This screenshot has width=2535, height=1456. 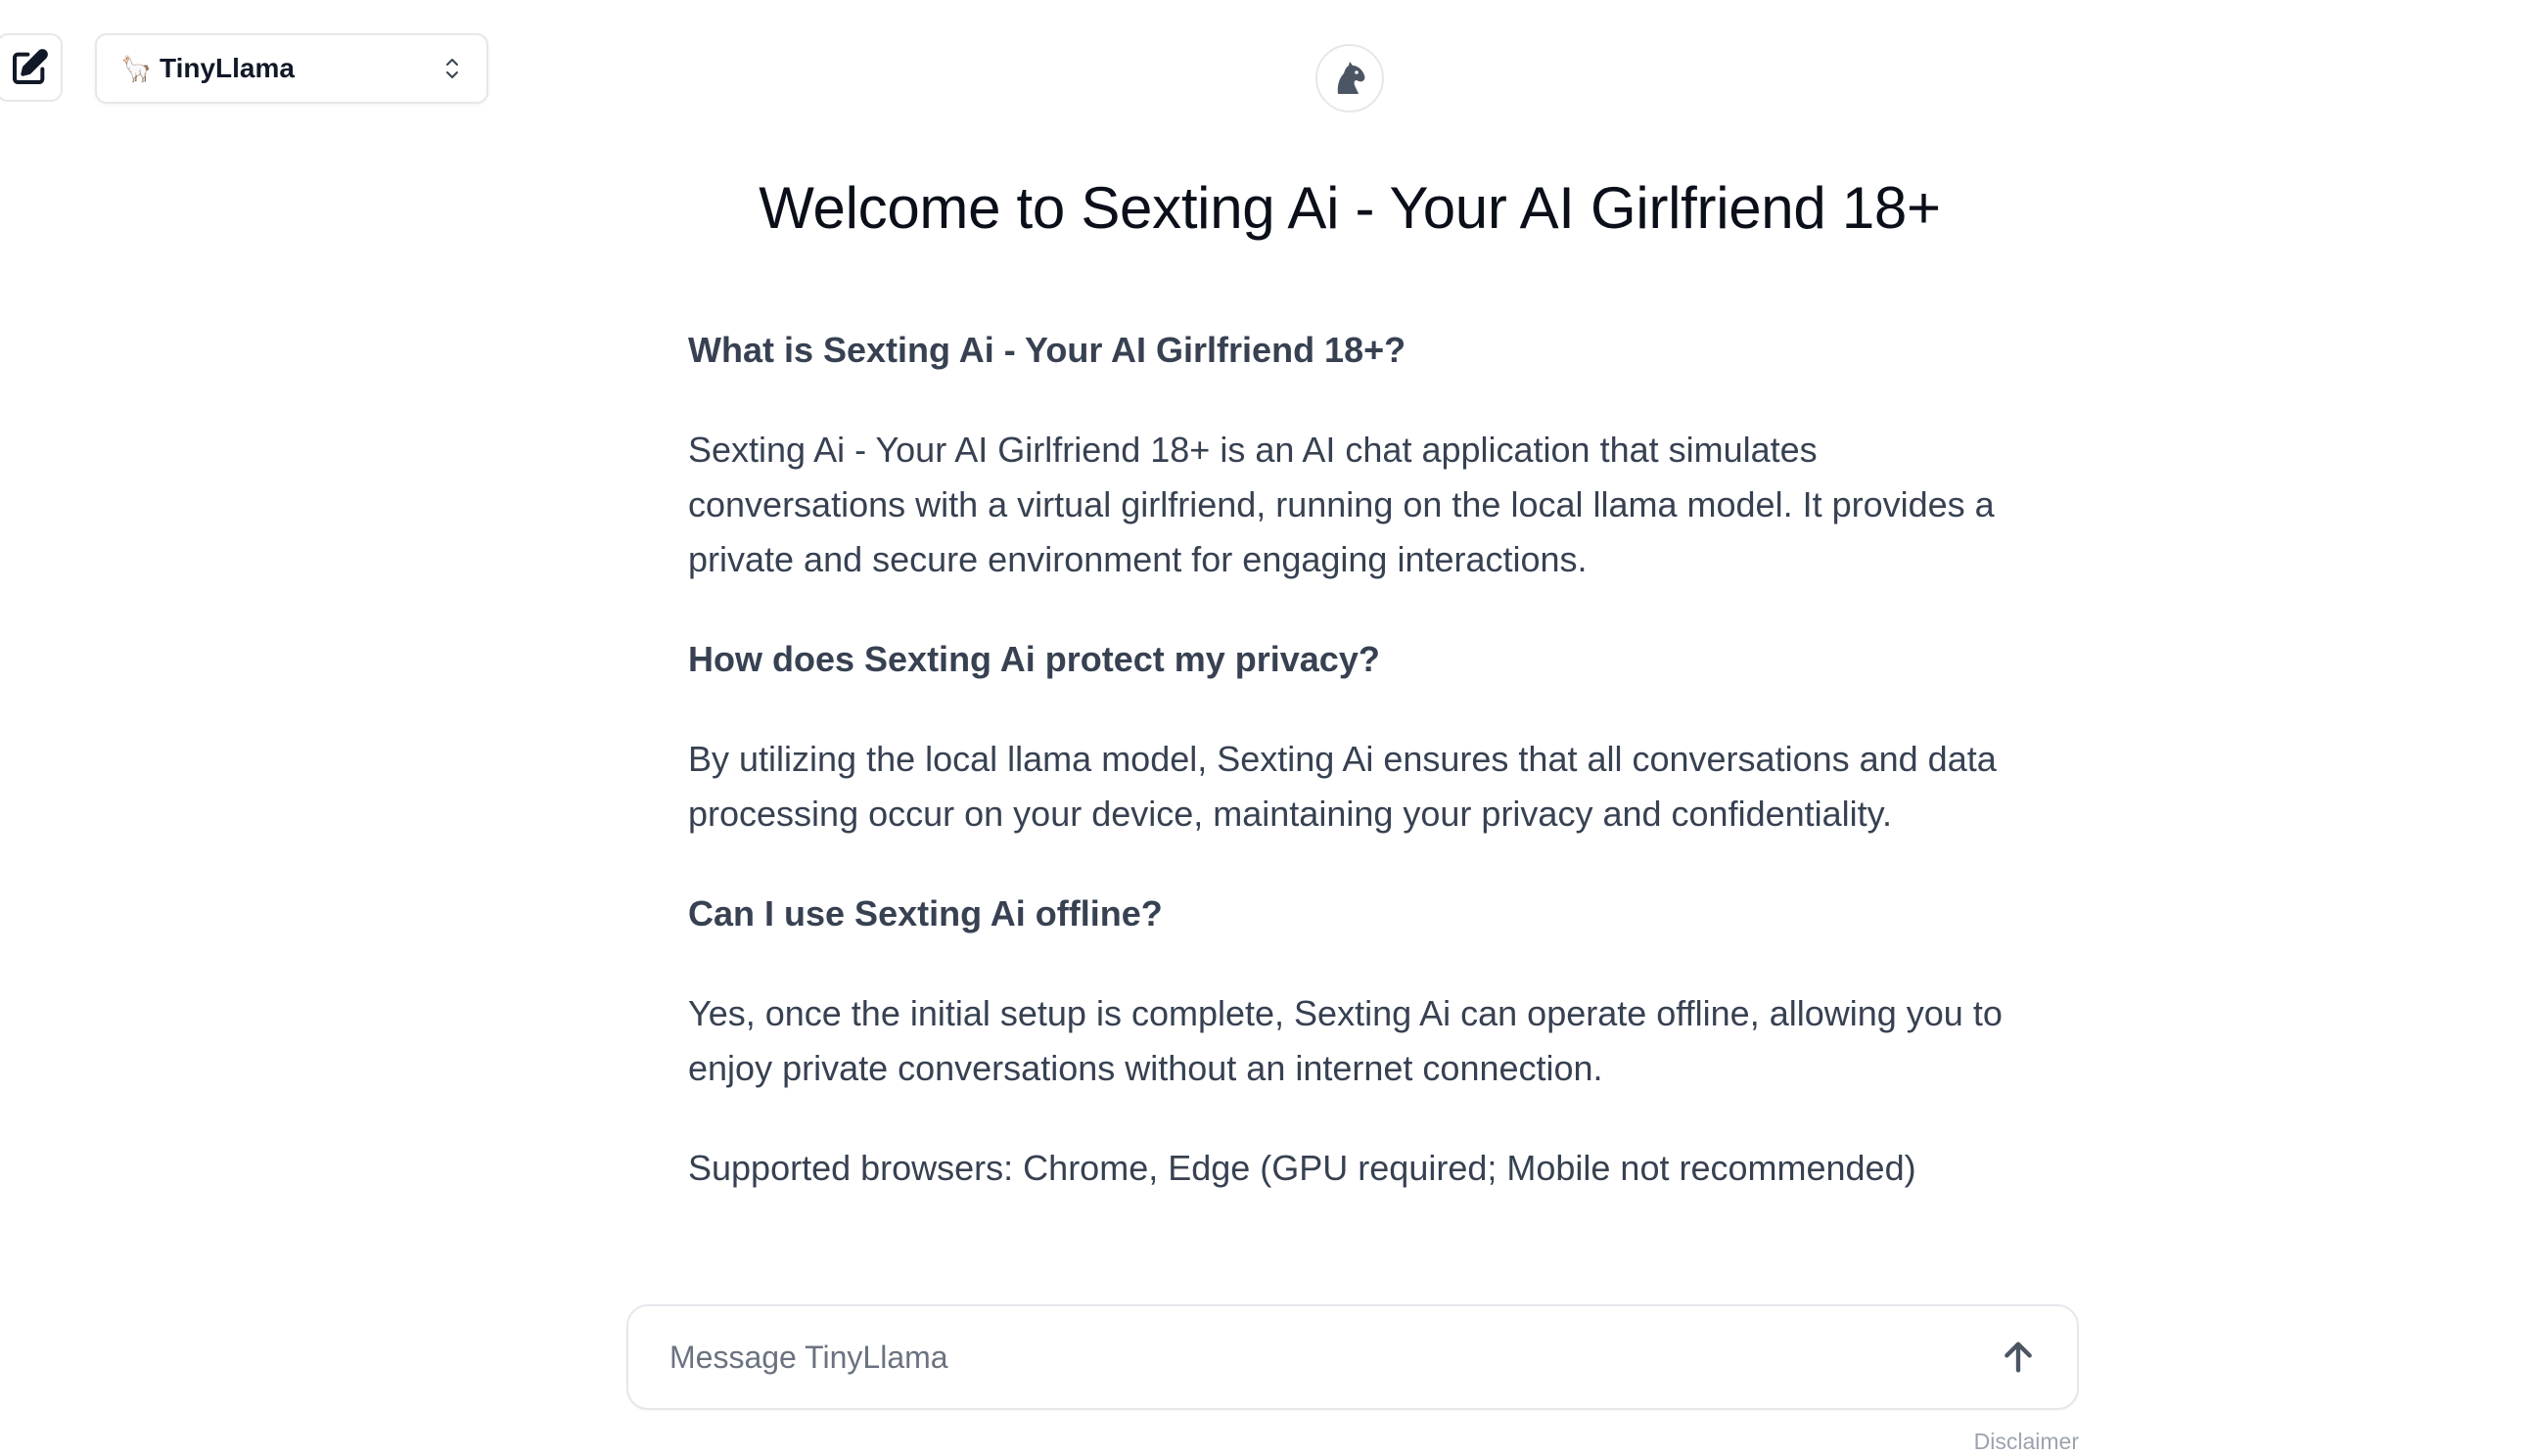 I want to click on new-chat-button, so click(x=32, y=67).